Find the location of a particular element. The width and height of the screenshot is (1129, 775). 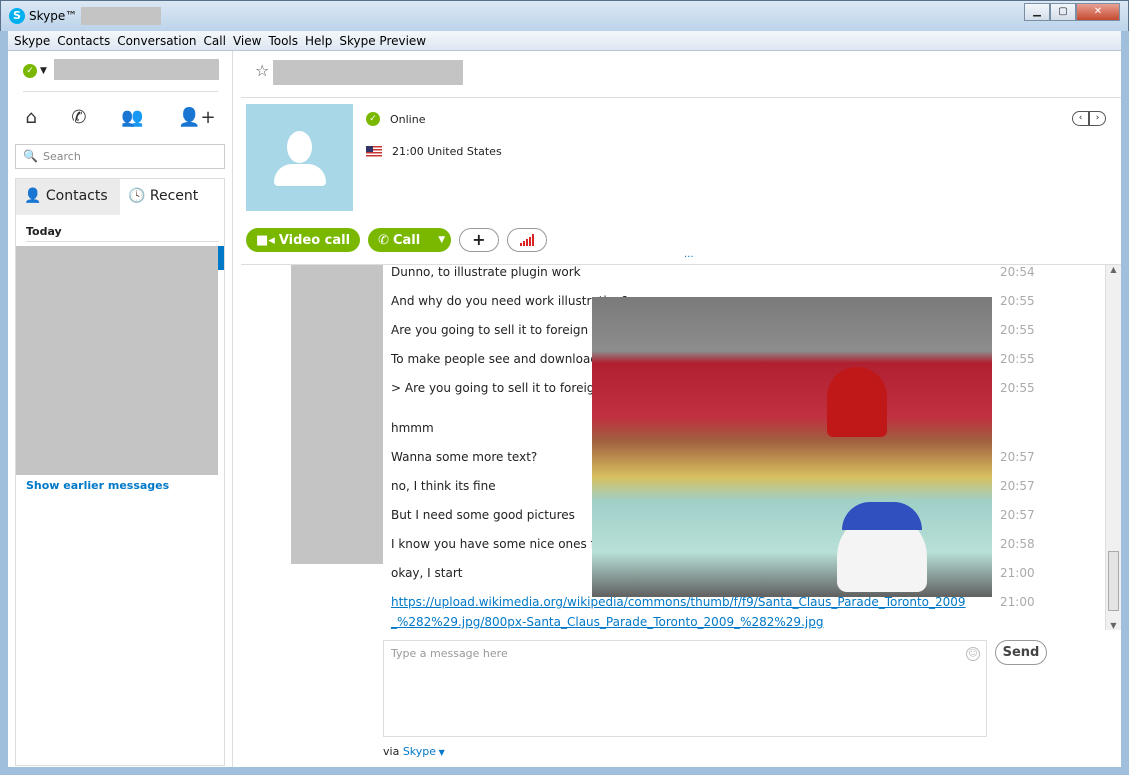

menu-call: Call is located at coordinates (218, 40).